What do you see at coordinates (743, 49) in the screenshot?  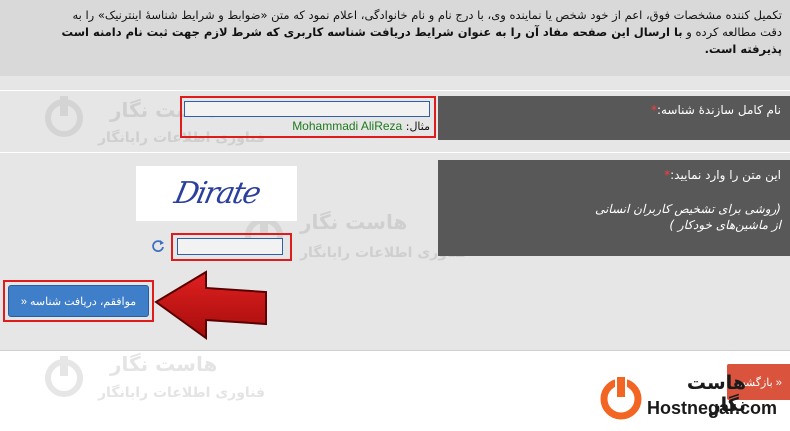 I see `notice-line-3-bold: پذیرفته است.` at bounding box center [743, 49].